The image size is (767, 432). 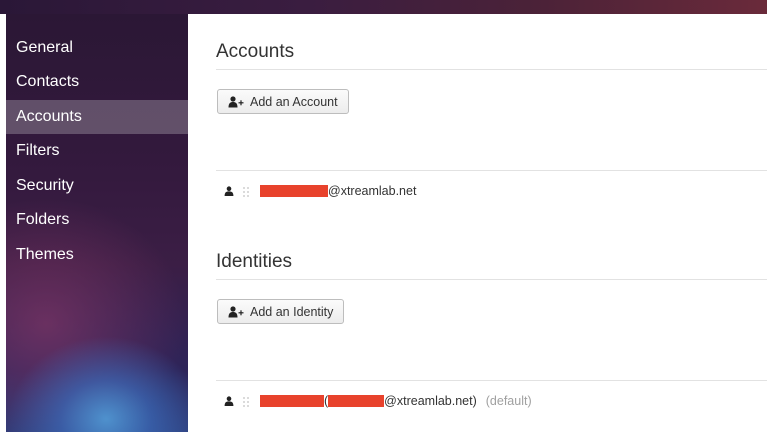 What do you see at coordinates (97, 117) in the screenshot?
I see `sidebar-item-accounts: Accounts` at bounding box center [97, 117].